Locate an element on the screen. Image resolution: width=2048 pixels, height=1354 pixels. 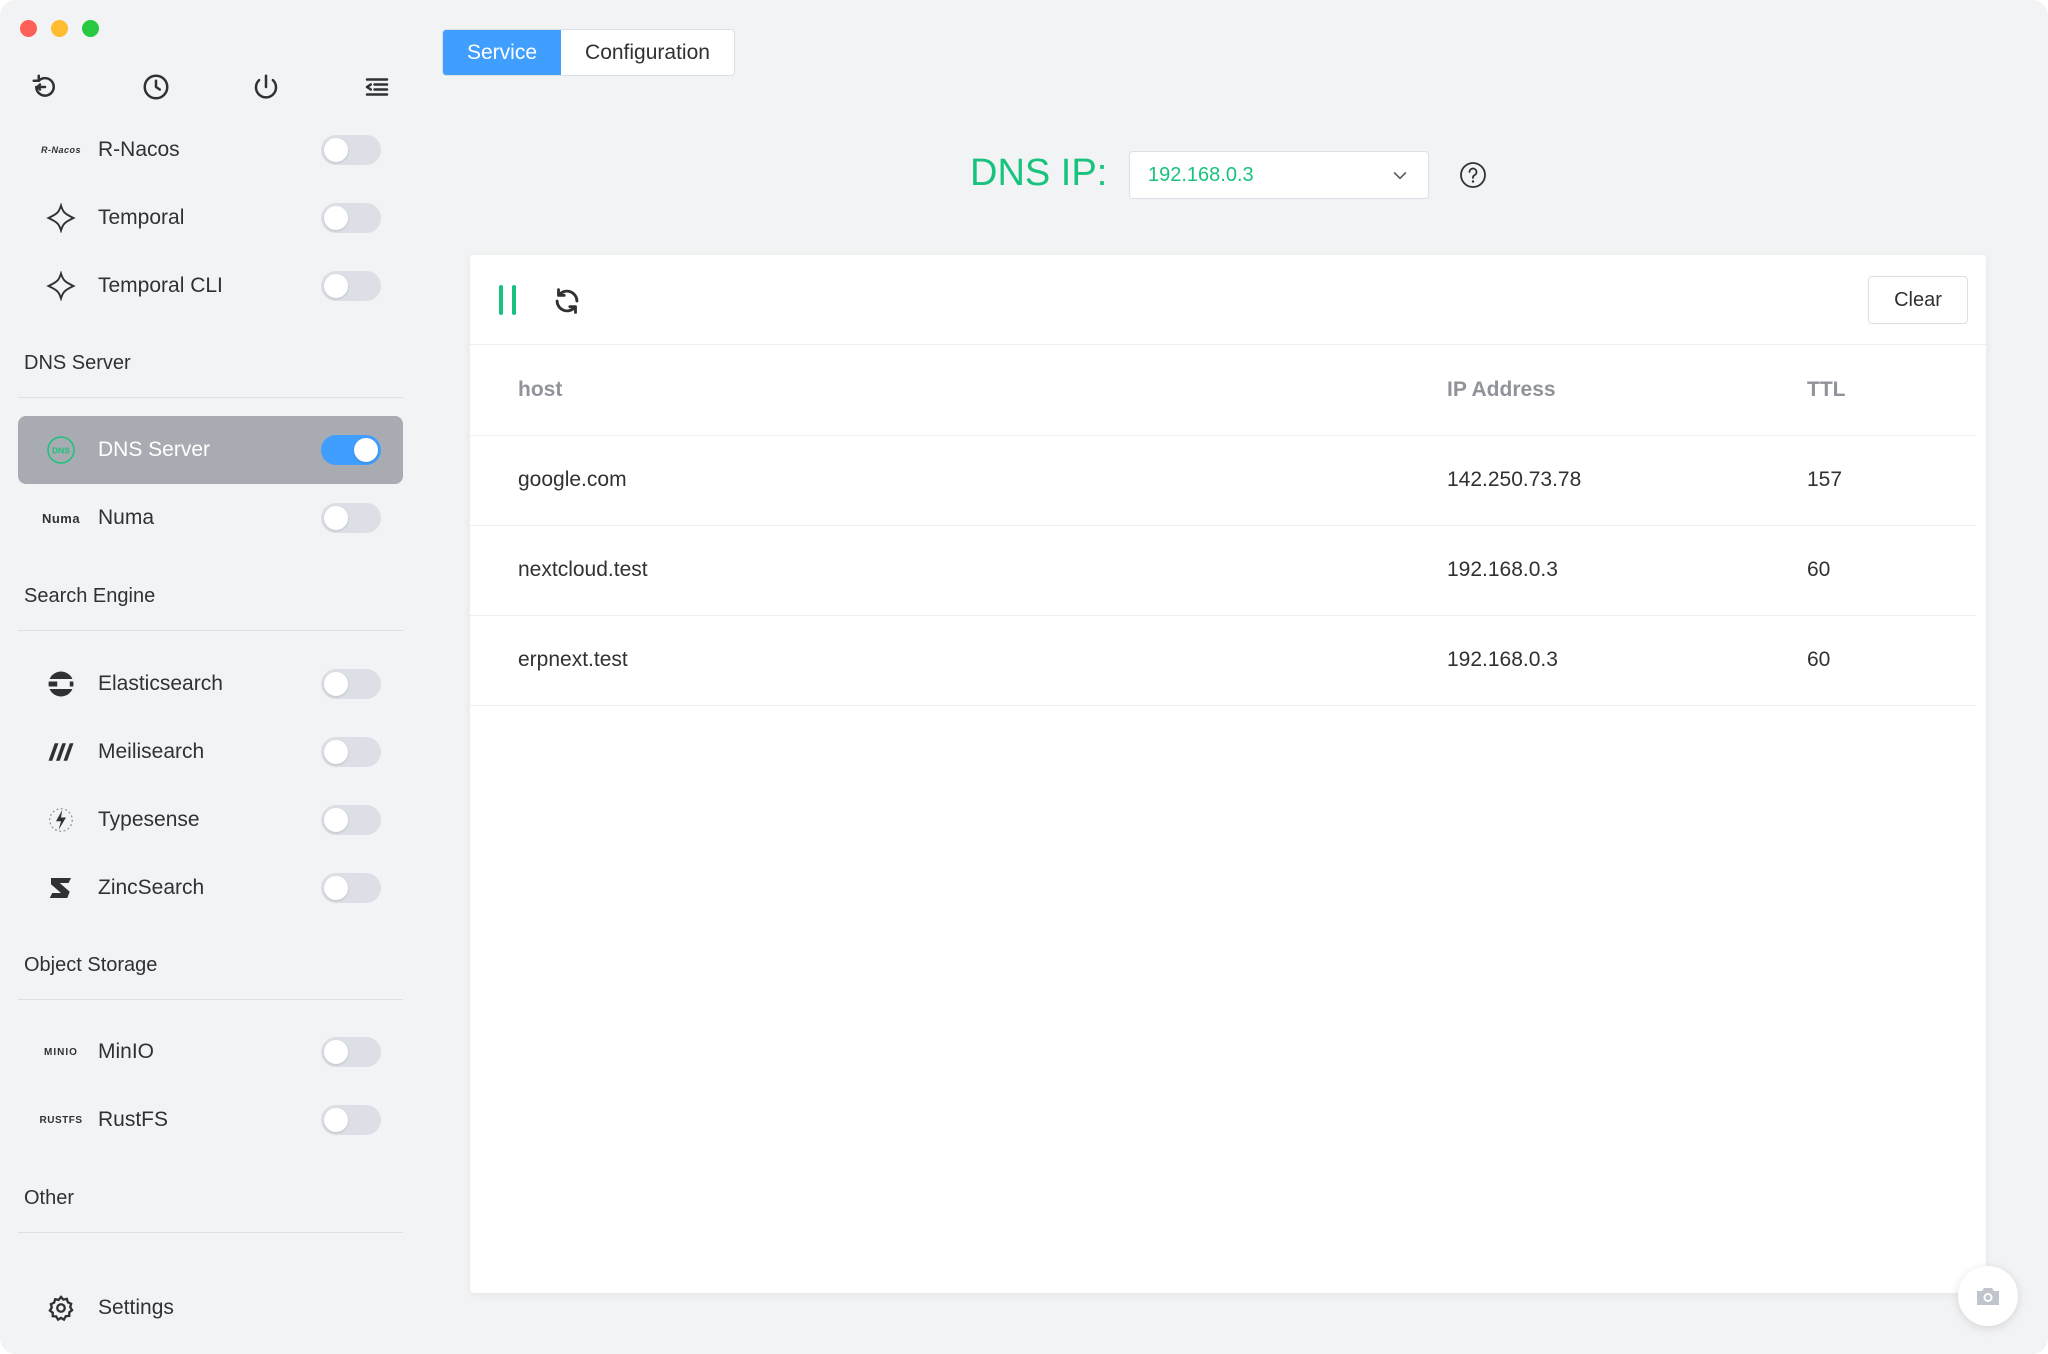
settings-label: Settings is located at coordinates (136, 1307).